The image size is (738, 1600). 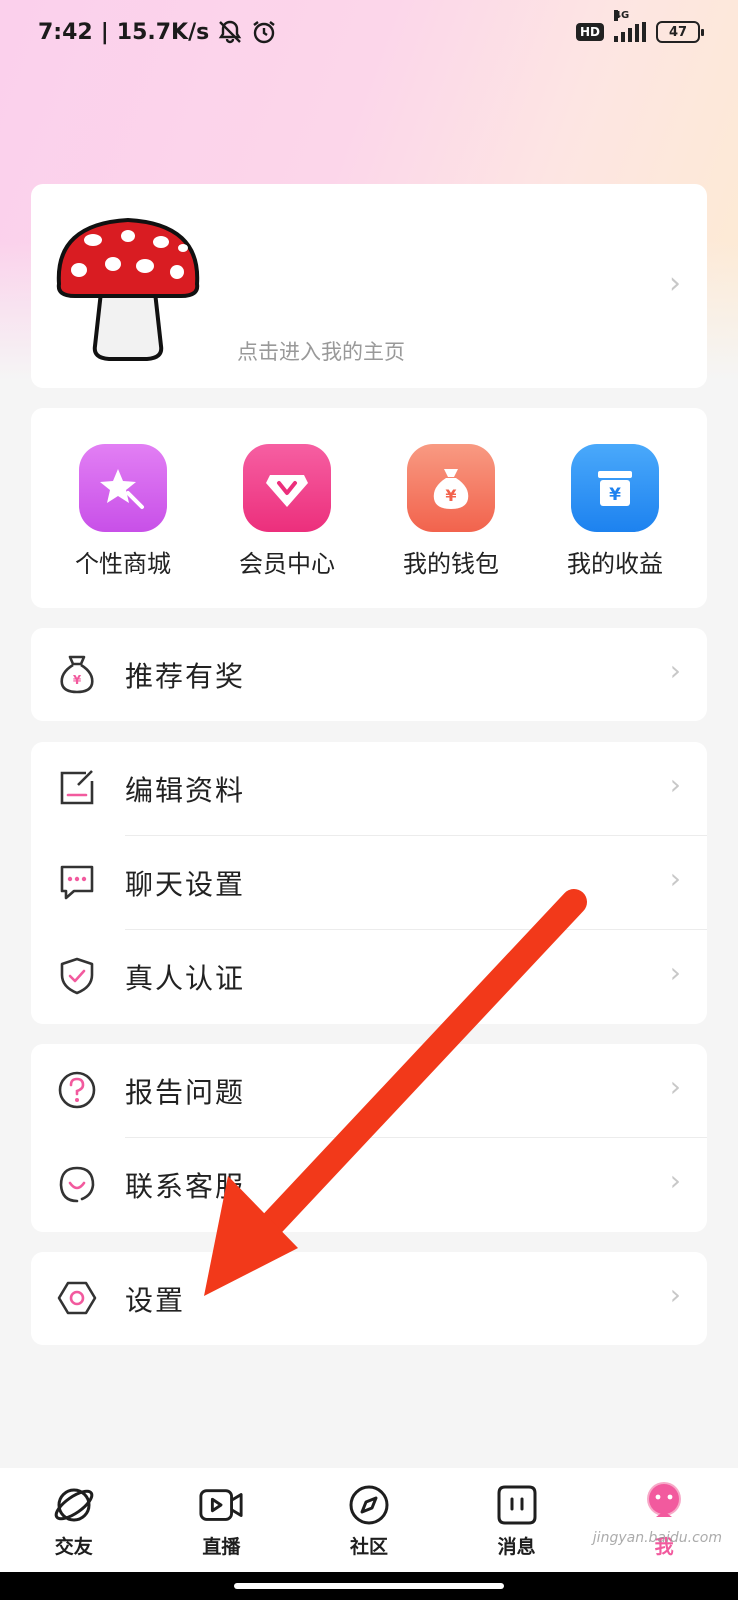 I want to click on profile-card: 点击进入我的主页 ›, so click(x=369, y=286).